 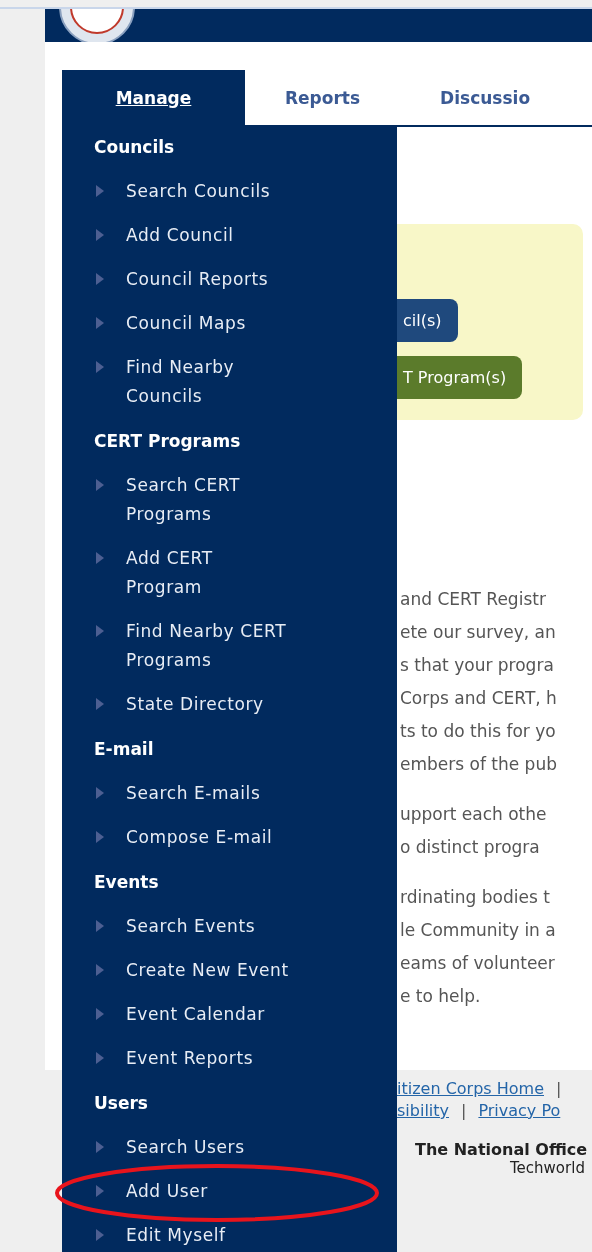 I want to click on footer-office: The National Office, so click(x=502, y=1149).